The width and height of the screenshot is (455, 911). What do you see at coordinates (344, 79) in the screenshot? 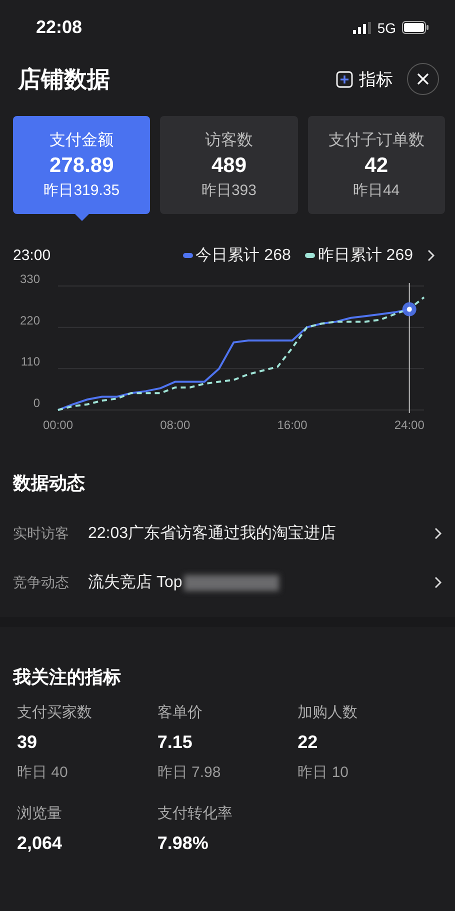
I see `plus-icon` at bounding box center [344, 79].